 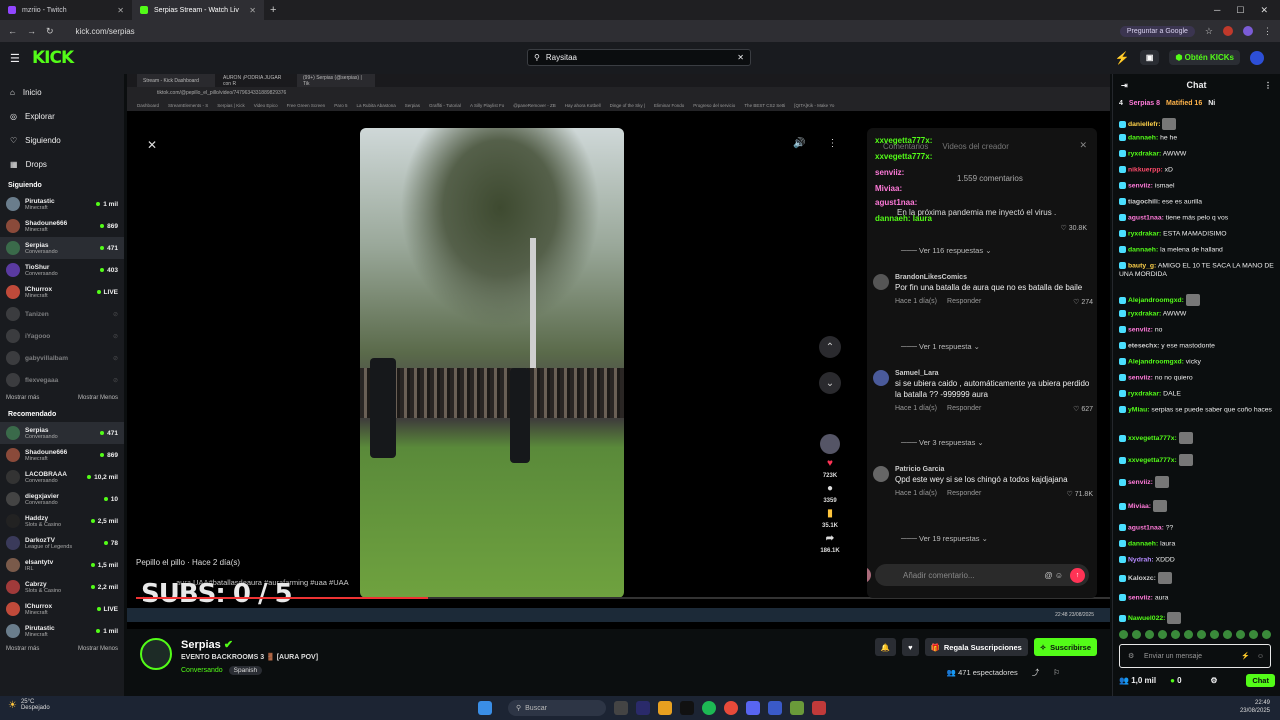 What do you see at coordinates (62, 380) in the screenshot?
I see `sidebar-channel: flexvegaaa ⊘` at bounding box center [62, 380].